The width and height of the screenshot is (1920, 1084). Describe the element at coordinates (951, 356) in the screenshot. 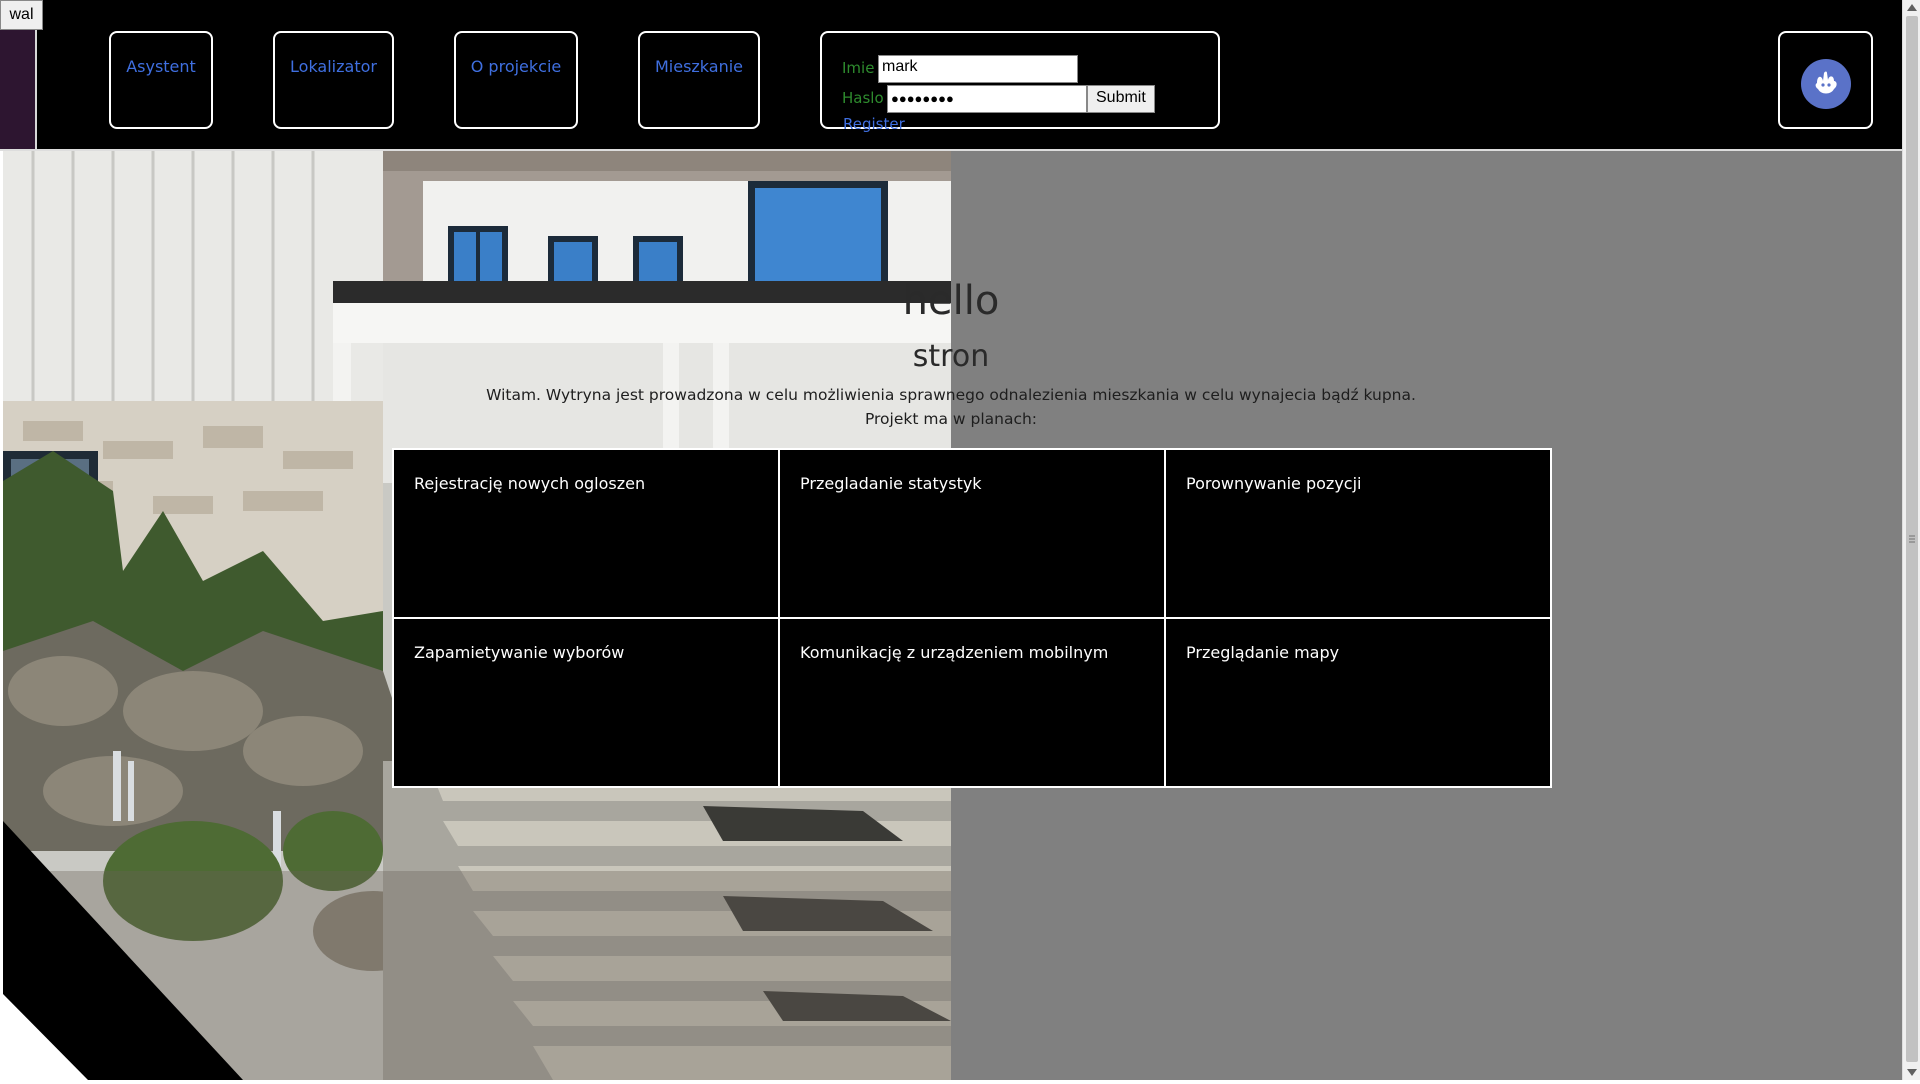

I see `page-subtitle: stron` at that location.